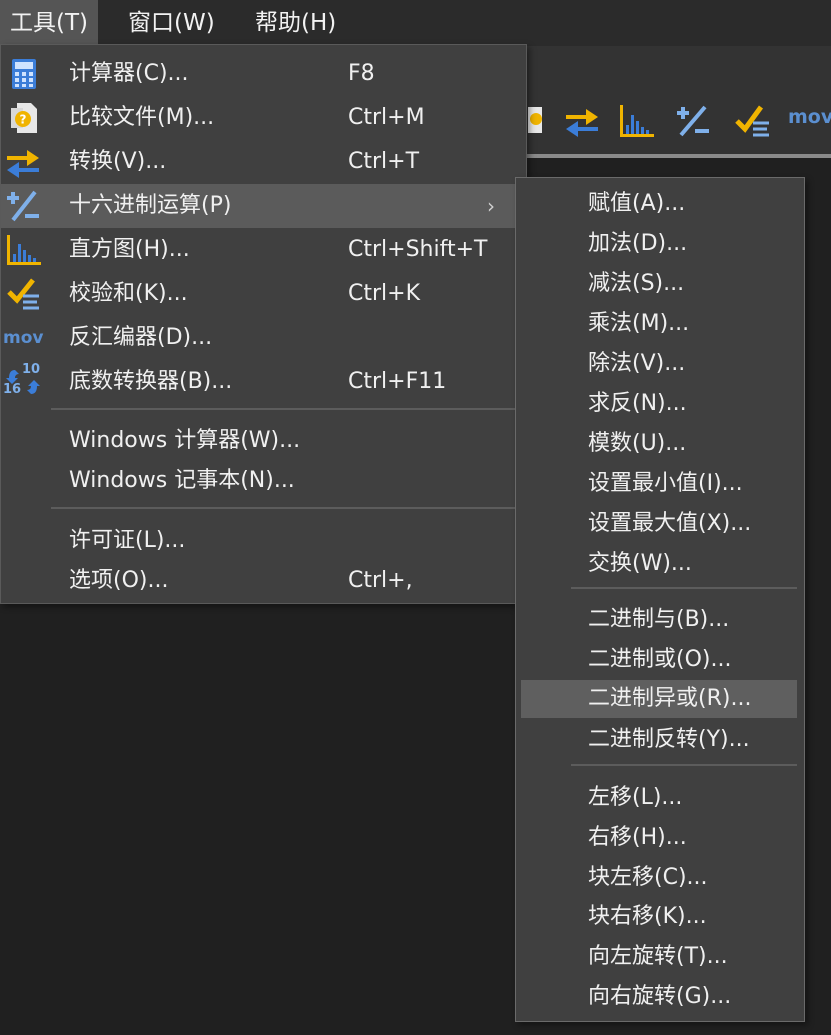  What do you see at coordinates (263, 74) in the screenshot?
I see `menu-item-calculator: 计算器(C)... F8` at bounding box center [263, 74].